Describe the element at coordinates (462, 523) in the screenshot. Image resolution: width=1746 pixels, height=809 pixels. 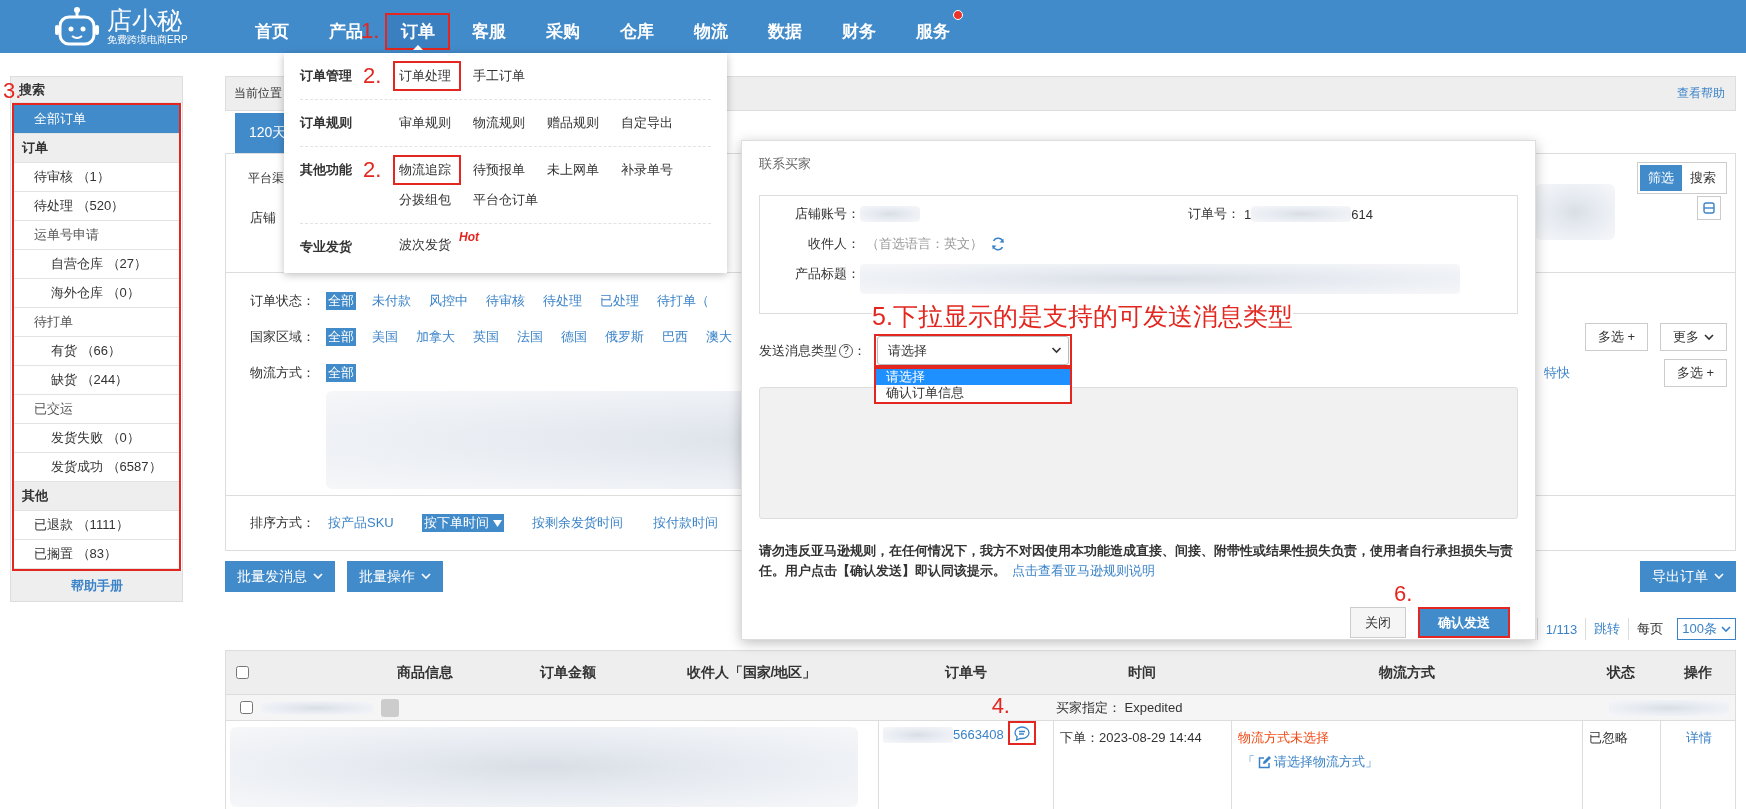
I see `sort-option: 按下单时间` at that location.